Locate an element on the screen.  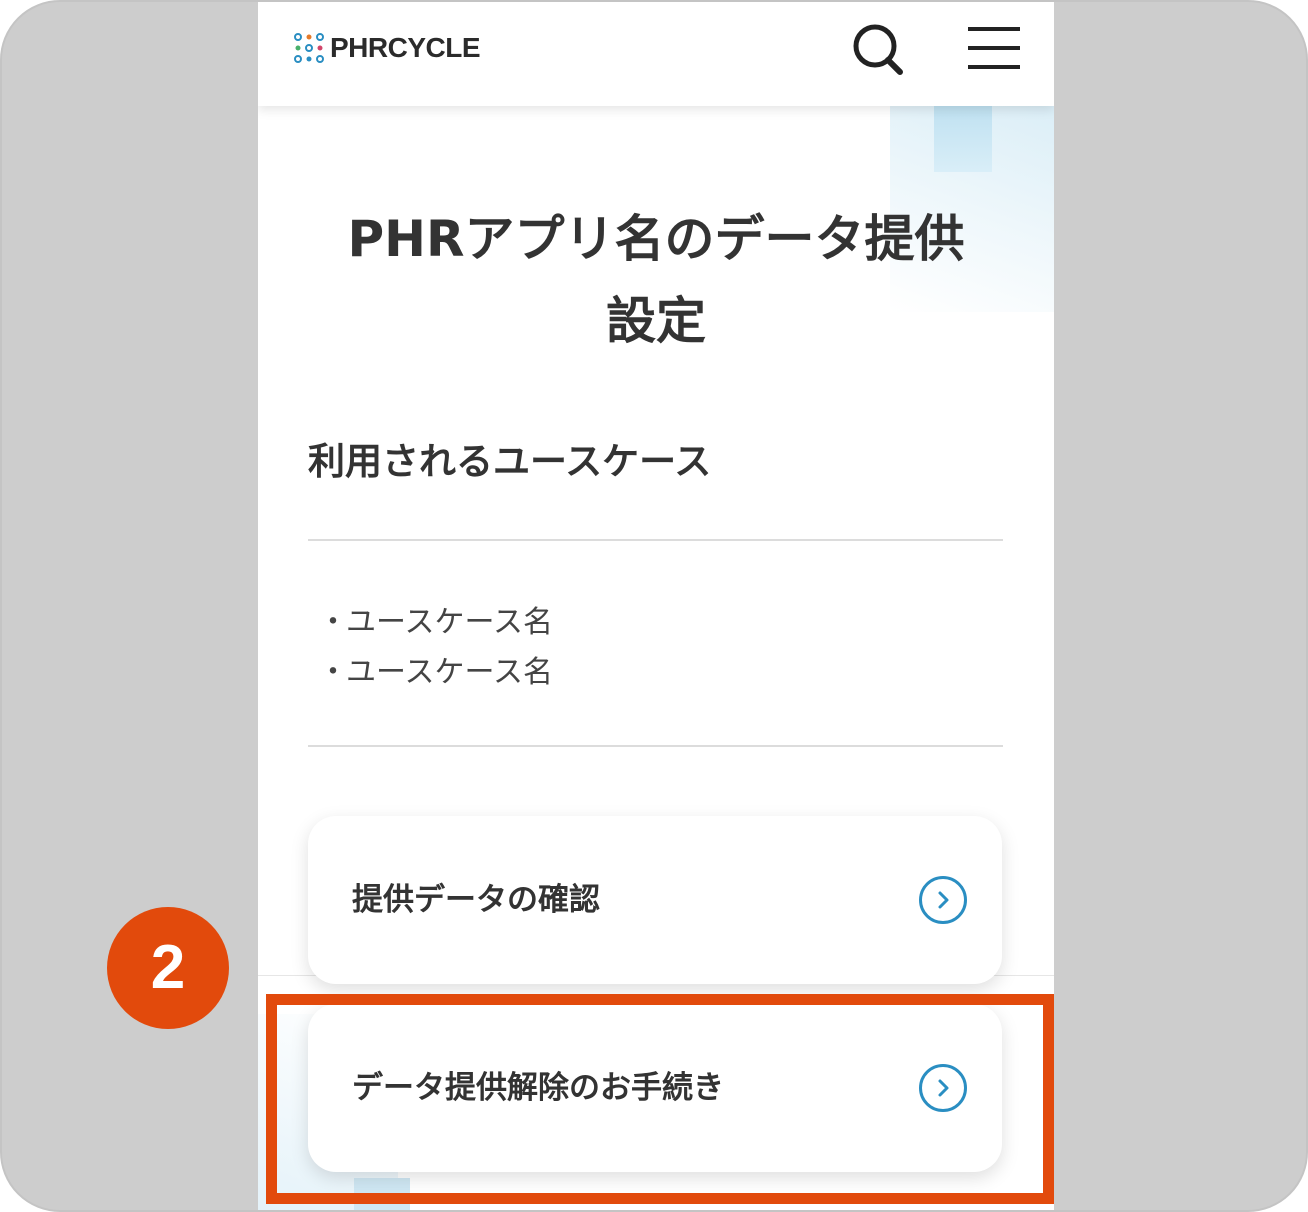
highlight-box is located at coordinates (660, 1099).